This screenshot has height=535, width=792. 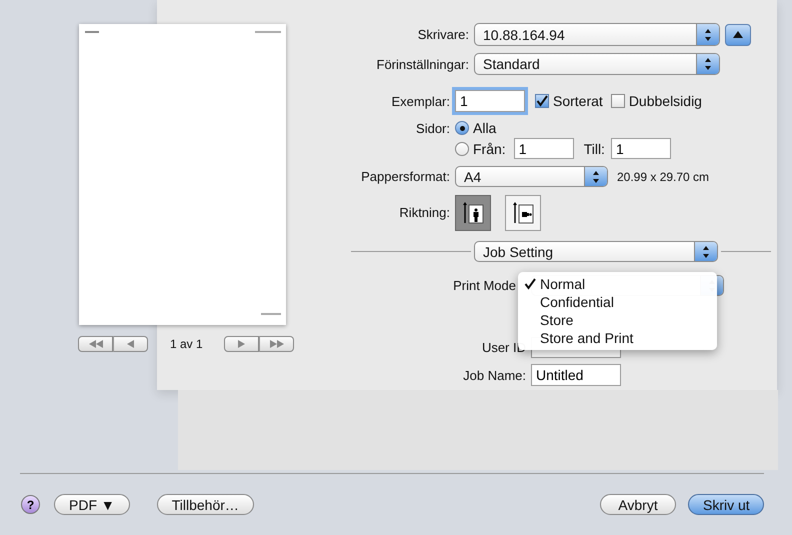 What do you see at coordinates (423, 64) in the screenshot?
I see `presets-label: Förinställningar:` at bounding box center [423, 64].